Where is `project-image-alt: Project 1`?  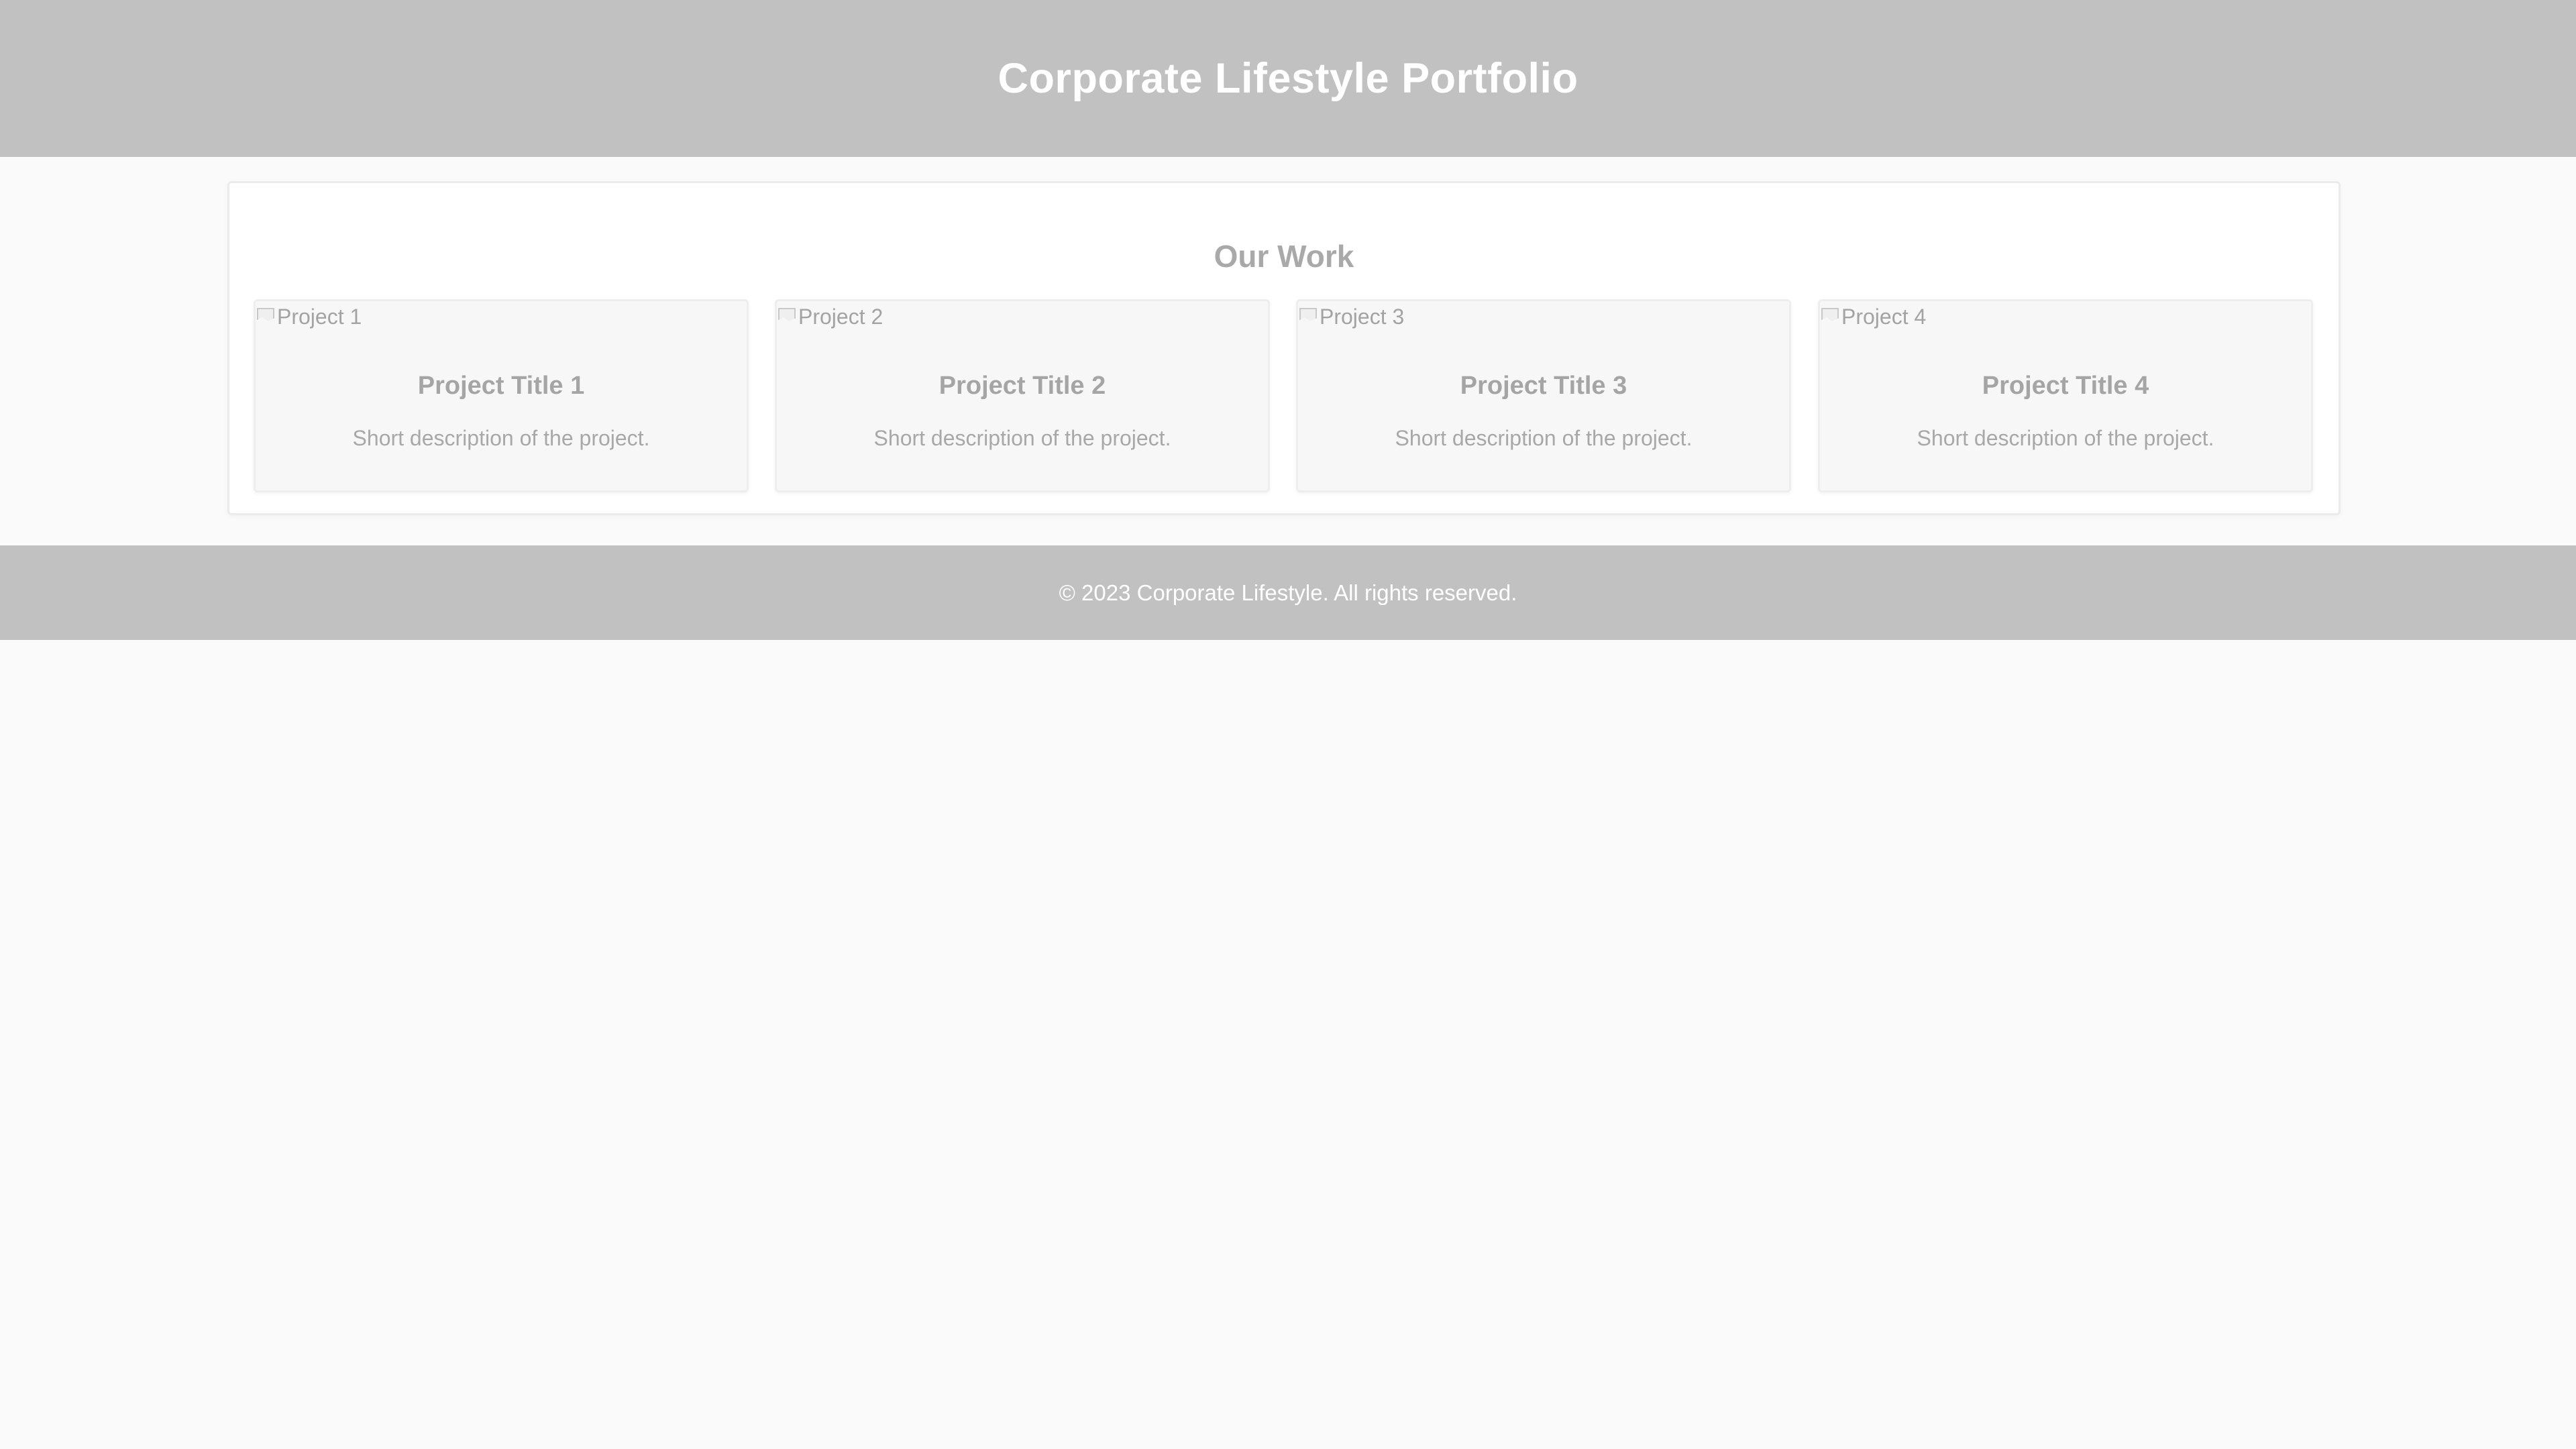 project-image-alt: Project 1 is located at coordinates (319, 316).